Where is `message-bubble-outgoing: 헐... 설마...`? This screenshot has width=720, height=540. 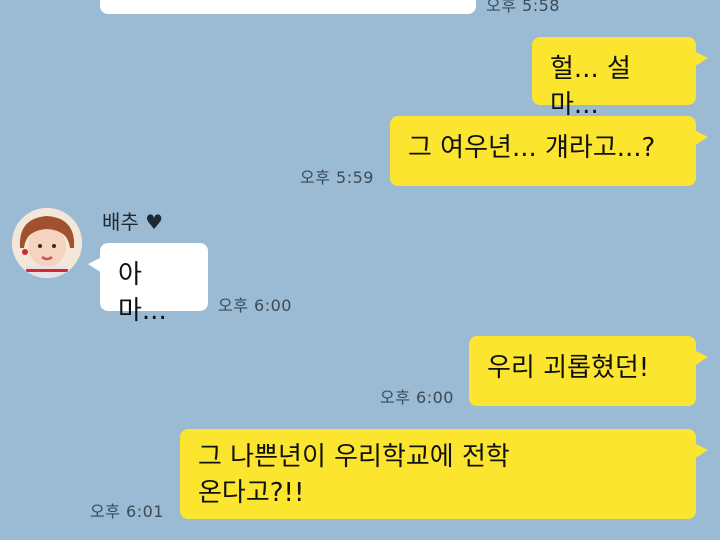 message-bubble-outgoing: 헐... 설마... is located at coordinates (620, 78).